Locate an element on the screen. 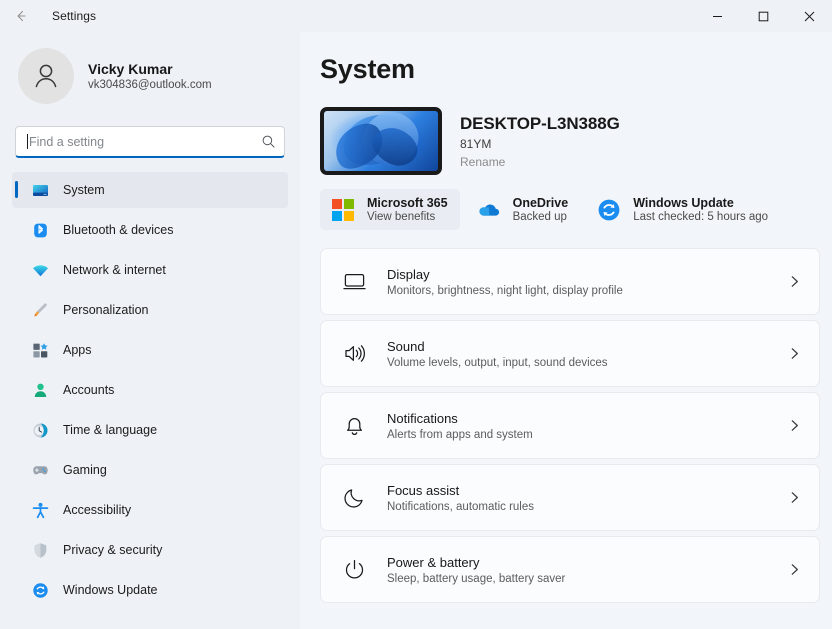 Image resolution: width=832 pixels, height=629 pixels. power-icon is located at coordinates (354, 570).